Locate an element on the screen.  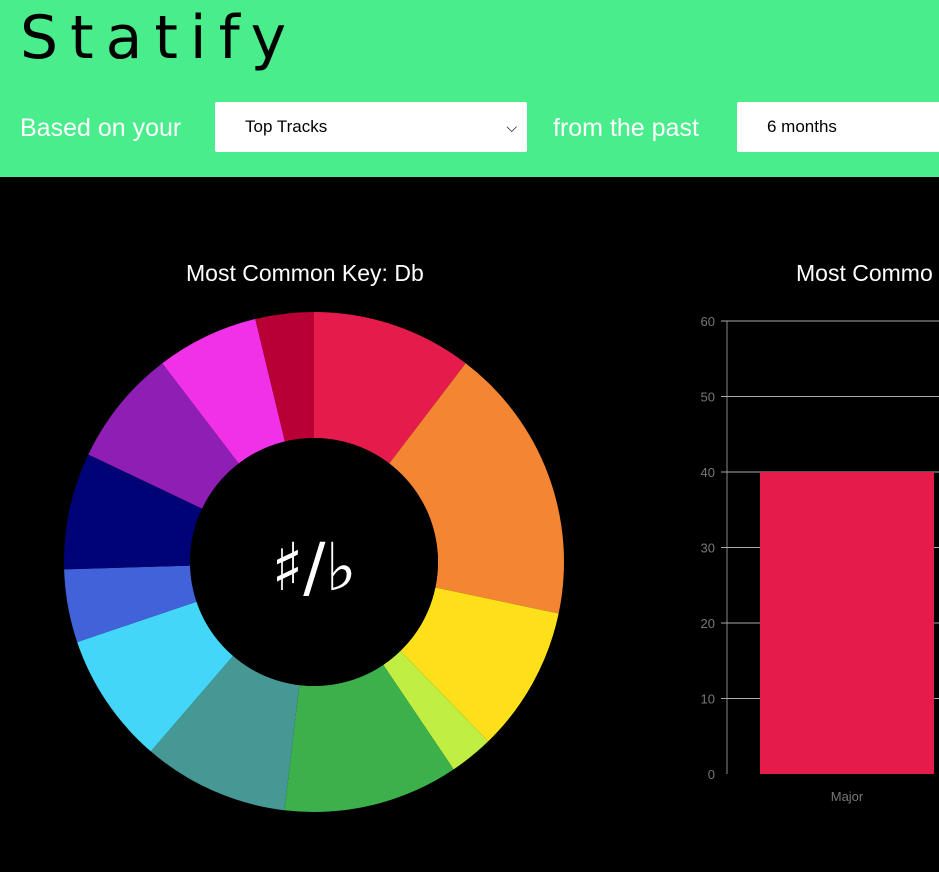
range-select: 6 months is located at coordinates (838, 127).